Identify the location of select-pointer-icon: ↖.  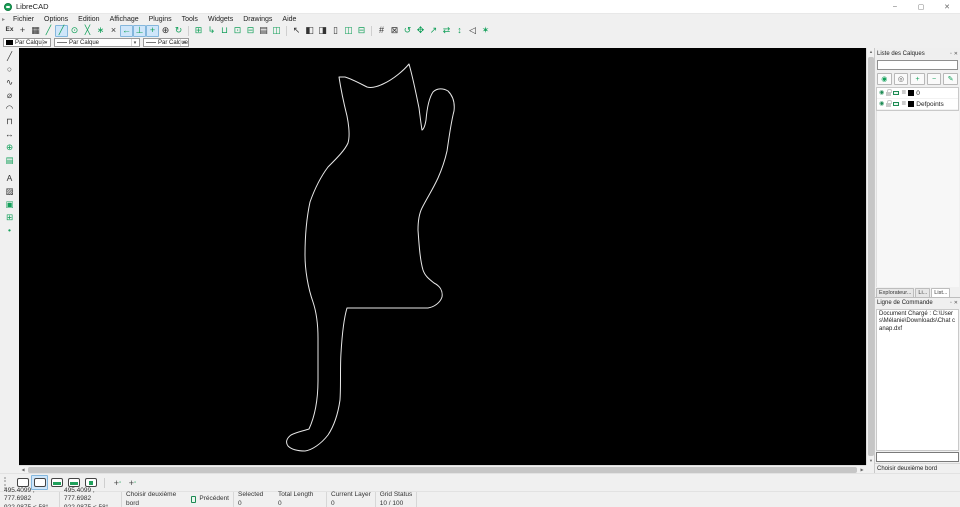
(296, 31).